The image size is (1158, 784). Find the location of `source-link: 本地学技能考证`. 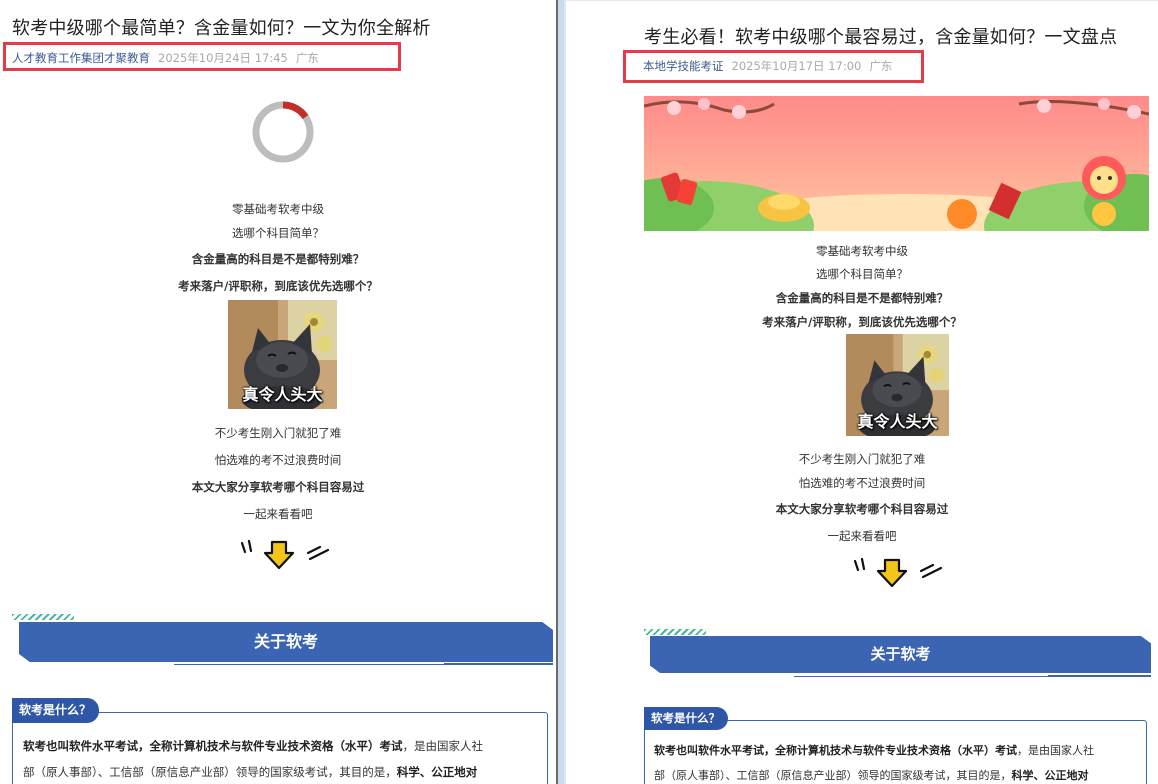

source-link: 本地学技能考证 is located at coordinates (683, 66).